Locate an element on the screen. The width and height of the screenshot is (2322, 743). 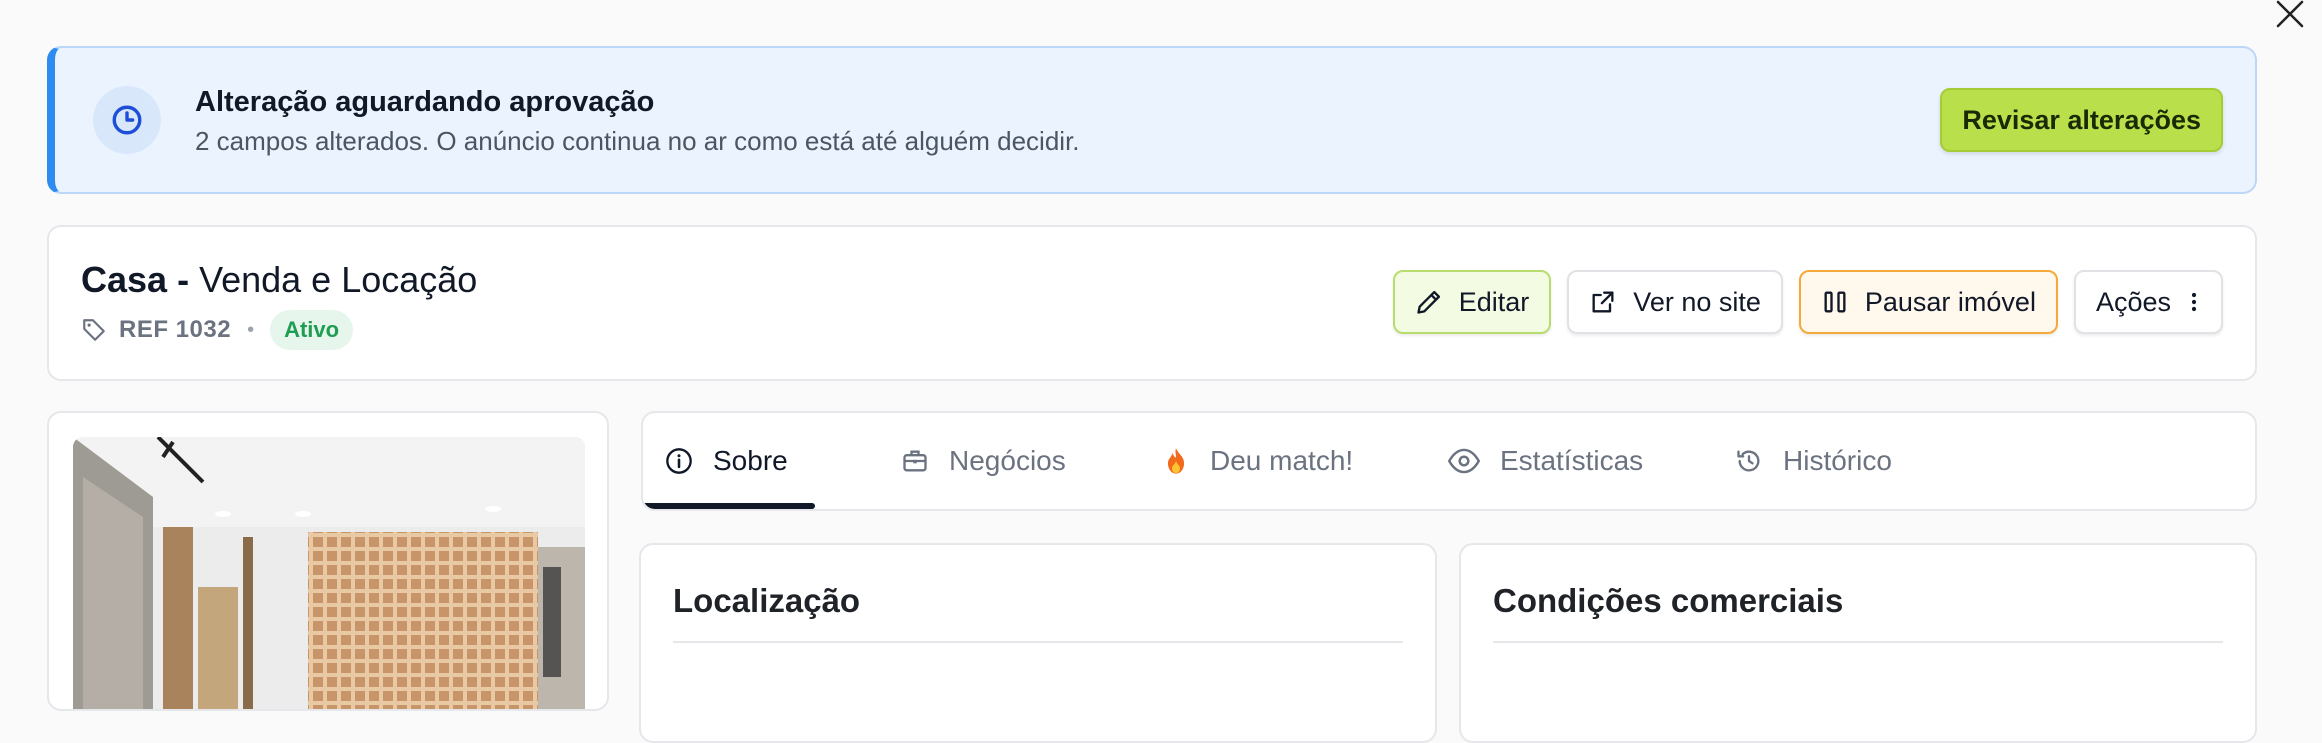
close-icon is located at coordinates (2290, 14).